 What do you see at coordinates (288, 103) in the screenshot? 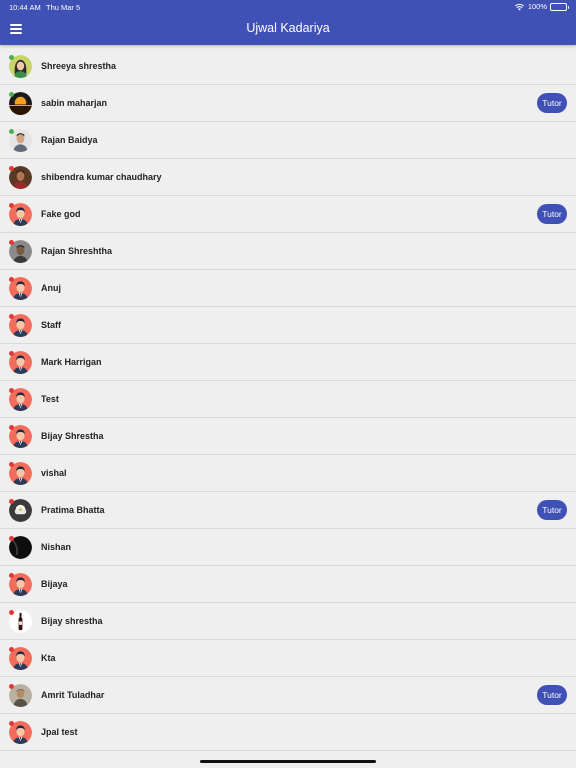
I see `user-list-item: sabin maharjan Tutor` at bounding box center [288, 103].